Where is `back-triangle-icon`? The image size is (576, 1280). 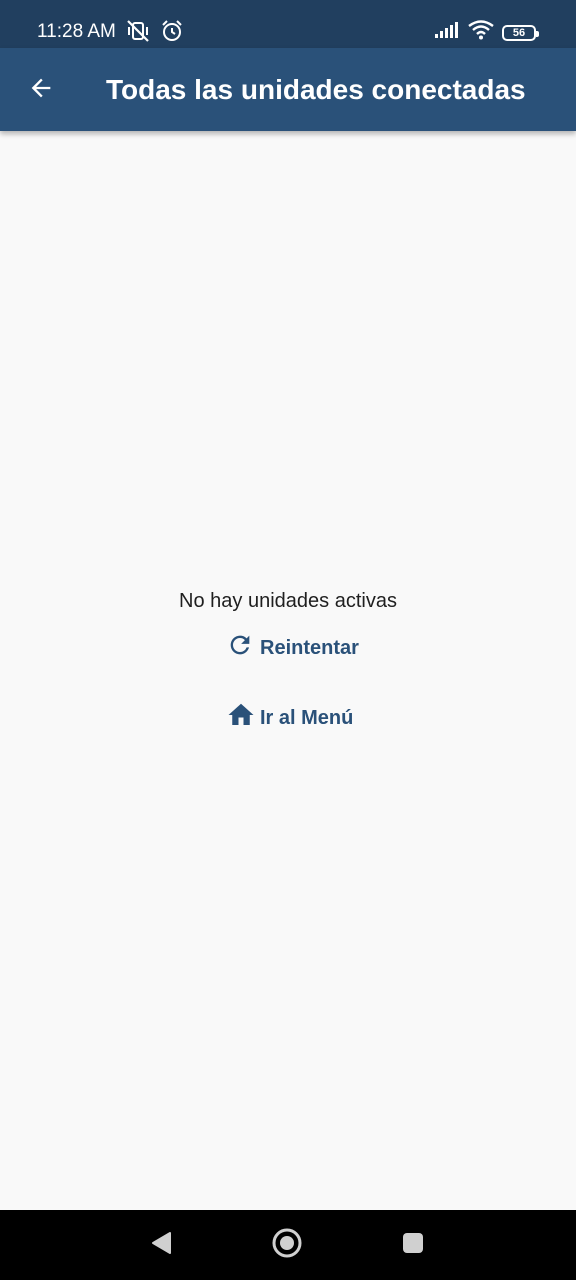 back-triangle-icon is located at coordinates (161, 1245).